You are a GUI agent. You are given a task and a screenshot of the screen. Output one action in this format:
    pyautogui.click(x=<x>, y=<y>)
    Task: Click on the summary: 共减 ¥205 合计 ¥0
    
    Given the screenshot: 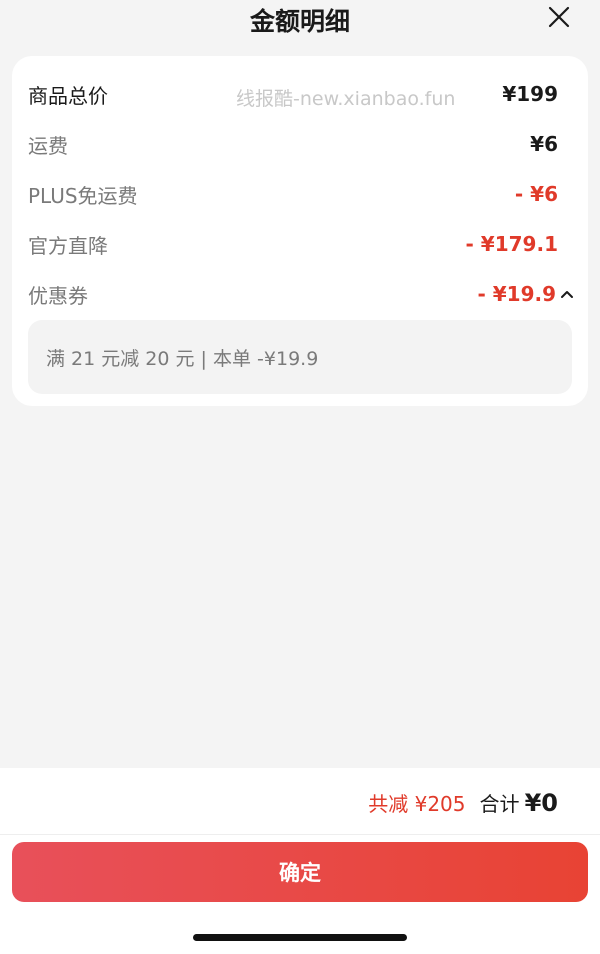 What is the action you would take?
    pyautogui.click(x=463, y=802)
    